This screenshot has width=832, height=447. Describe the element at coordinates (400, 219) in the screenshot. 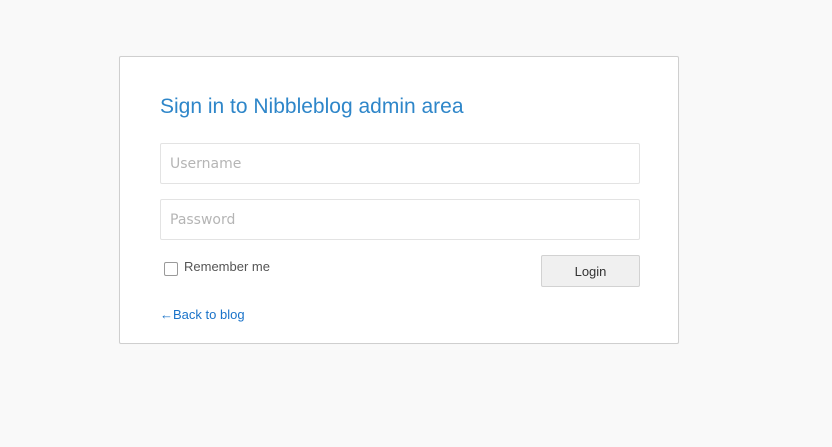

I see `password-input` at that location.